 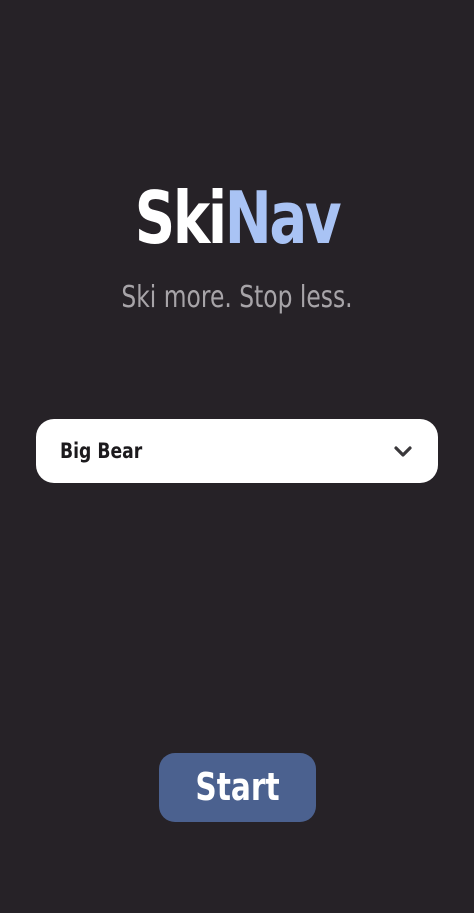 I want to click on start-button: Start, so click(x=237, y=787).